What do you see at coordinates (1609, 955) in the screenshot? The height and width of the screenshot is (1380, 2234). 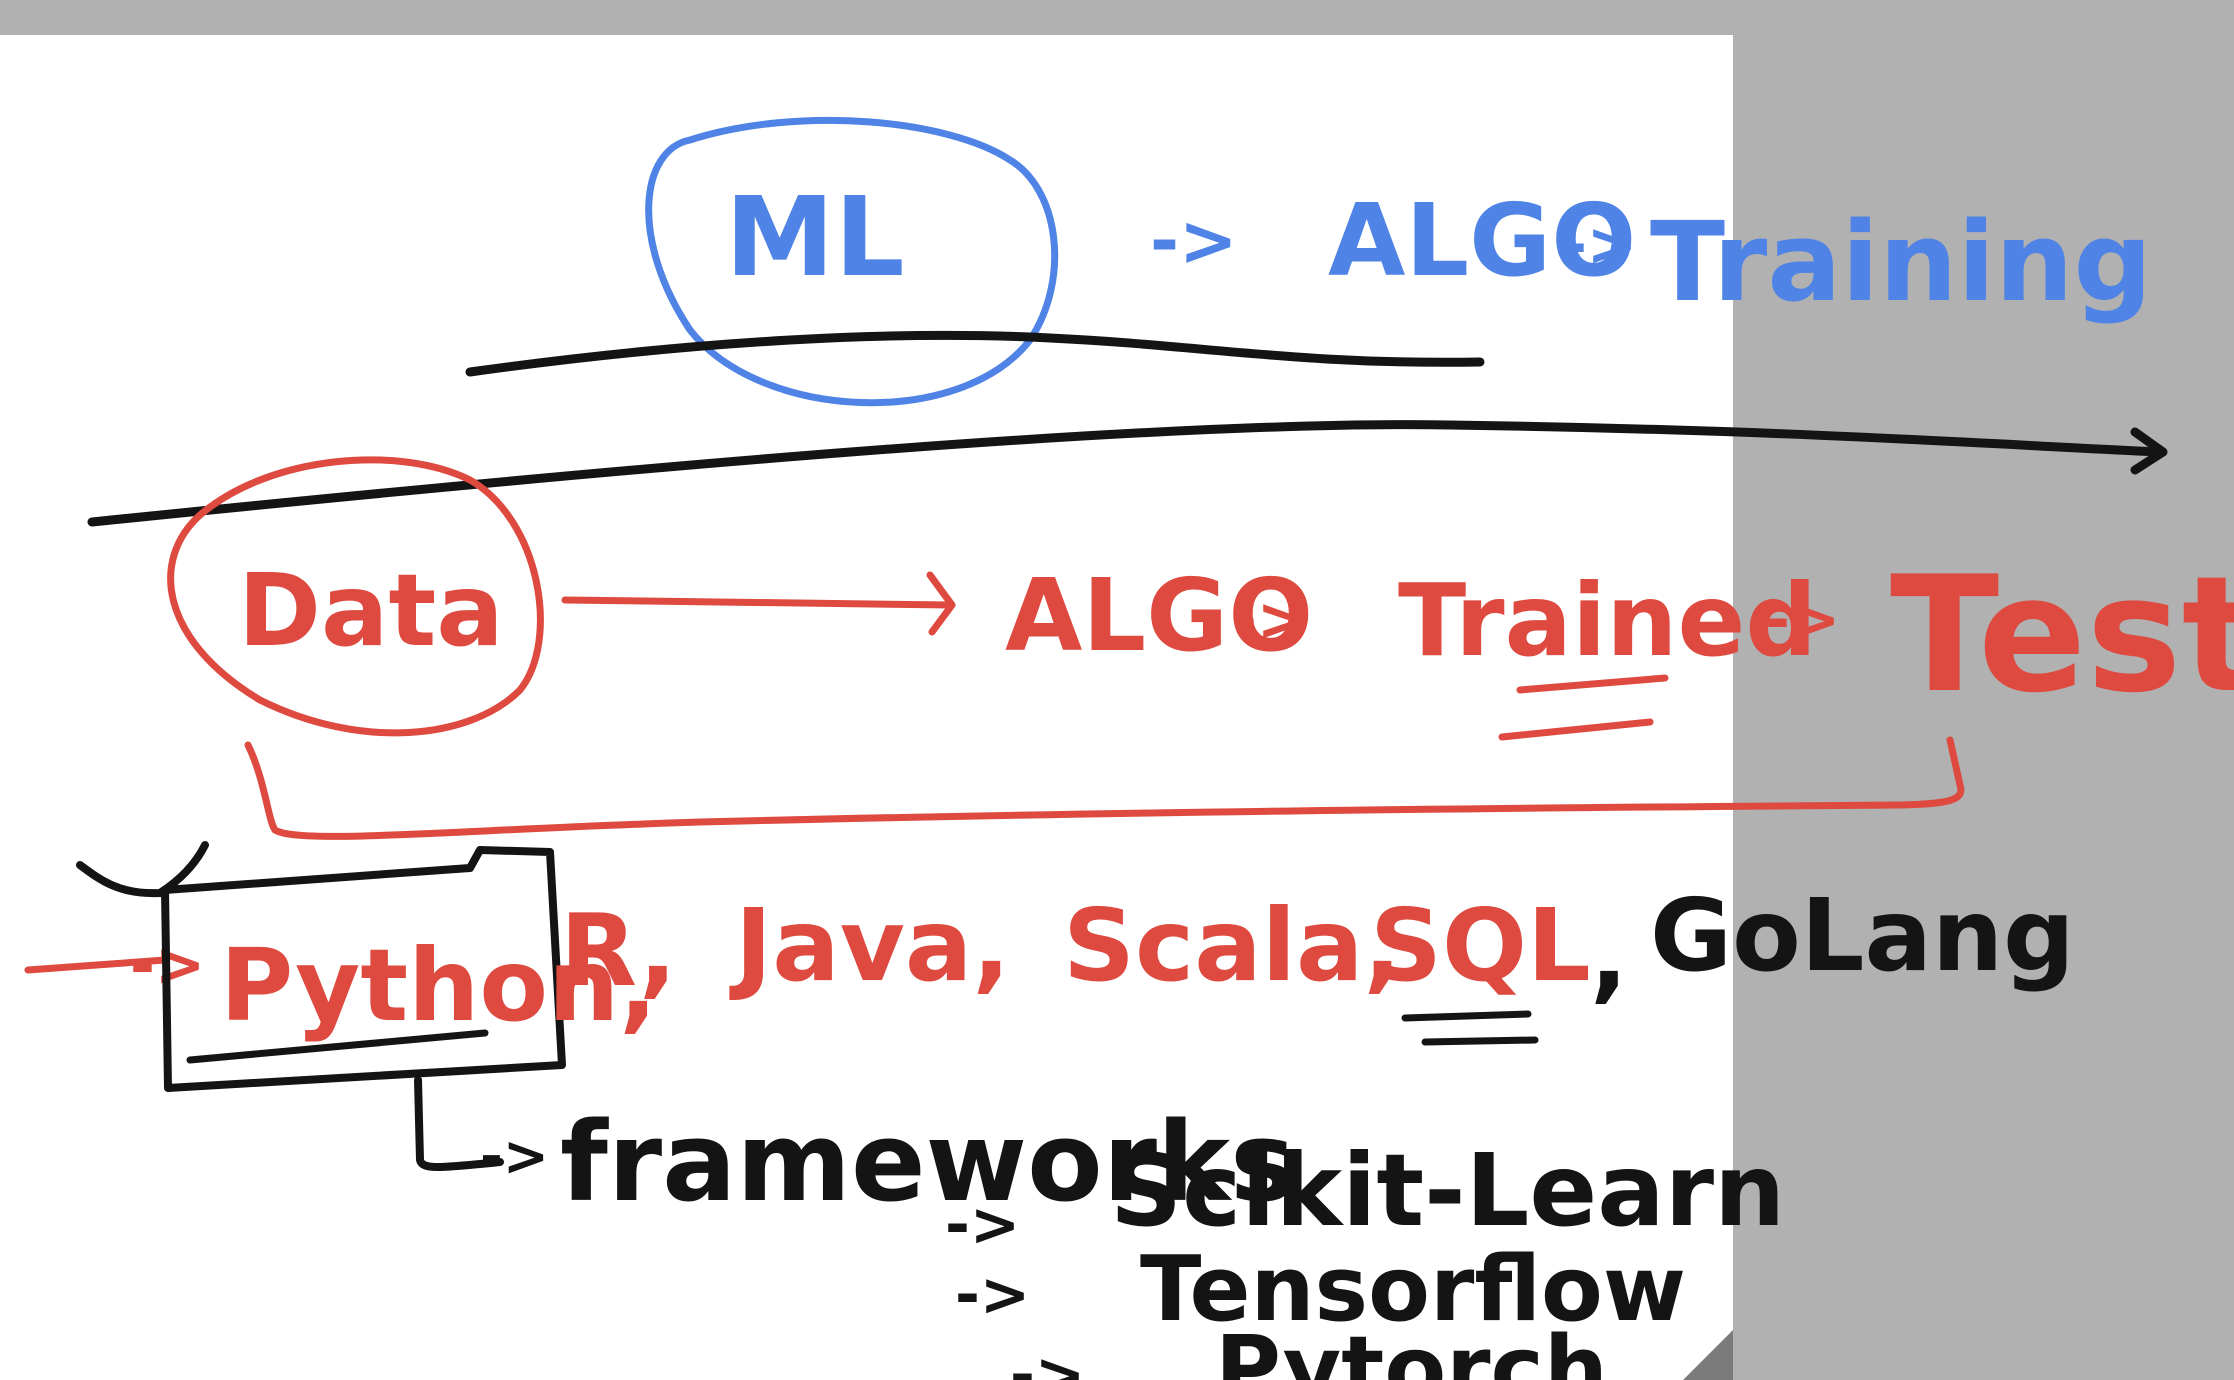 I see `comma-label: ,` at bounding box center [1609, 955].